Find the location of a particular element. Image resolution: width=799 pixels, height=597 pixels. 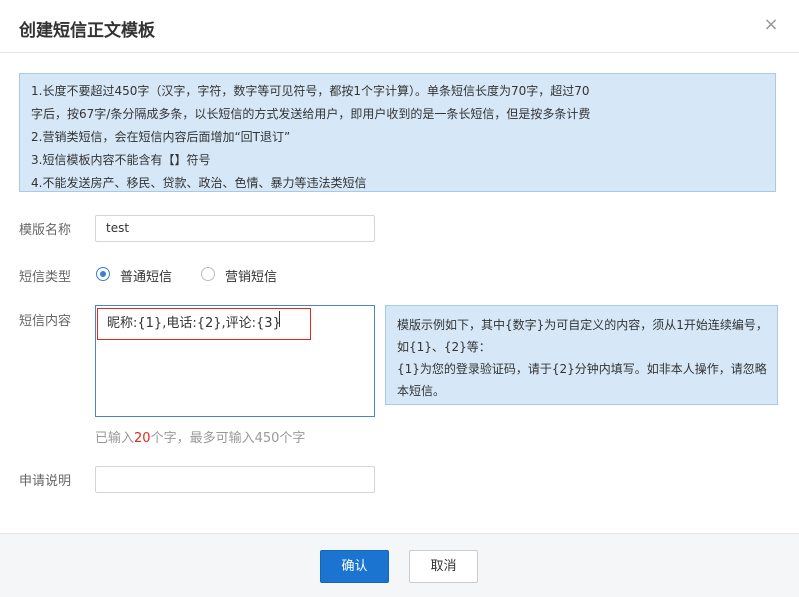

radio-marketing-sms is located at coordinates (208, 274).